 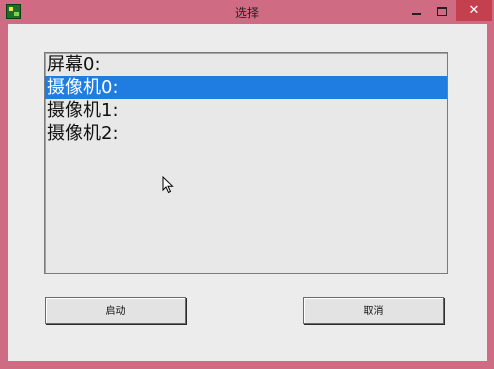 I want to click on list-item-camera2: 摄像机2:, so click(x=246, y=133).